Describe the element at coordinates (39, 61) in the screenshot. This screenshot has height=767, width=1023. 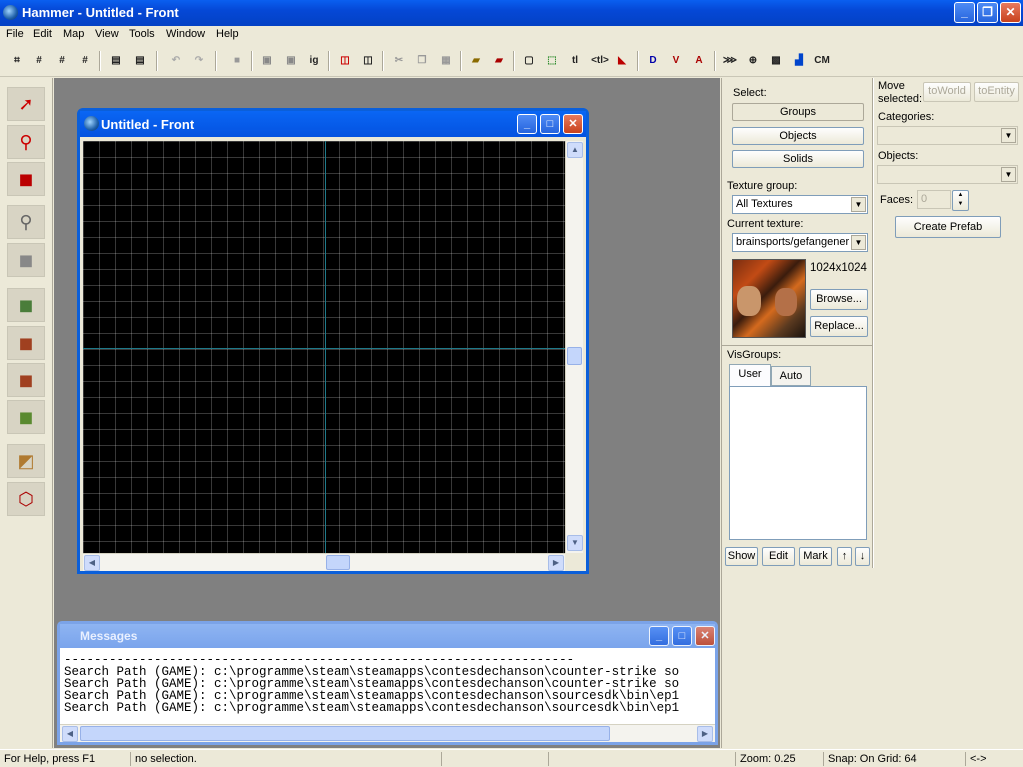
I see `grid-size-icon: #` at that location.